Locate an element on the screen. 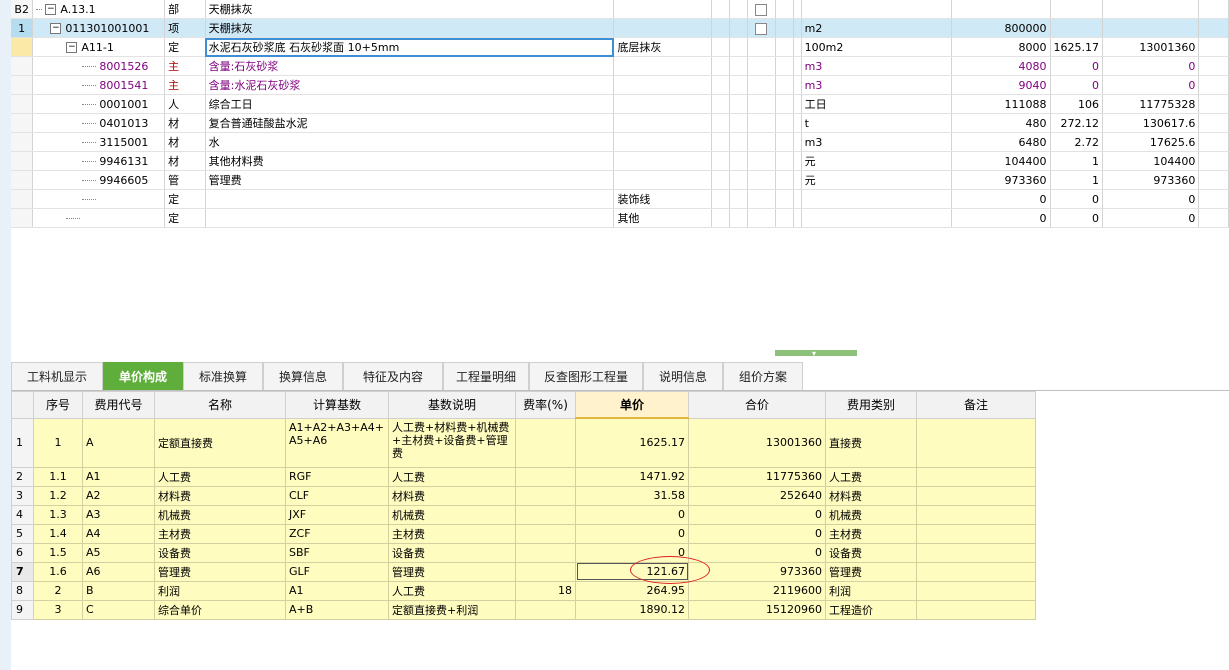 The height and width of the screenshot is (670, 1229). tab-description-info: 说明信息 is located at coordinates (683, 376).